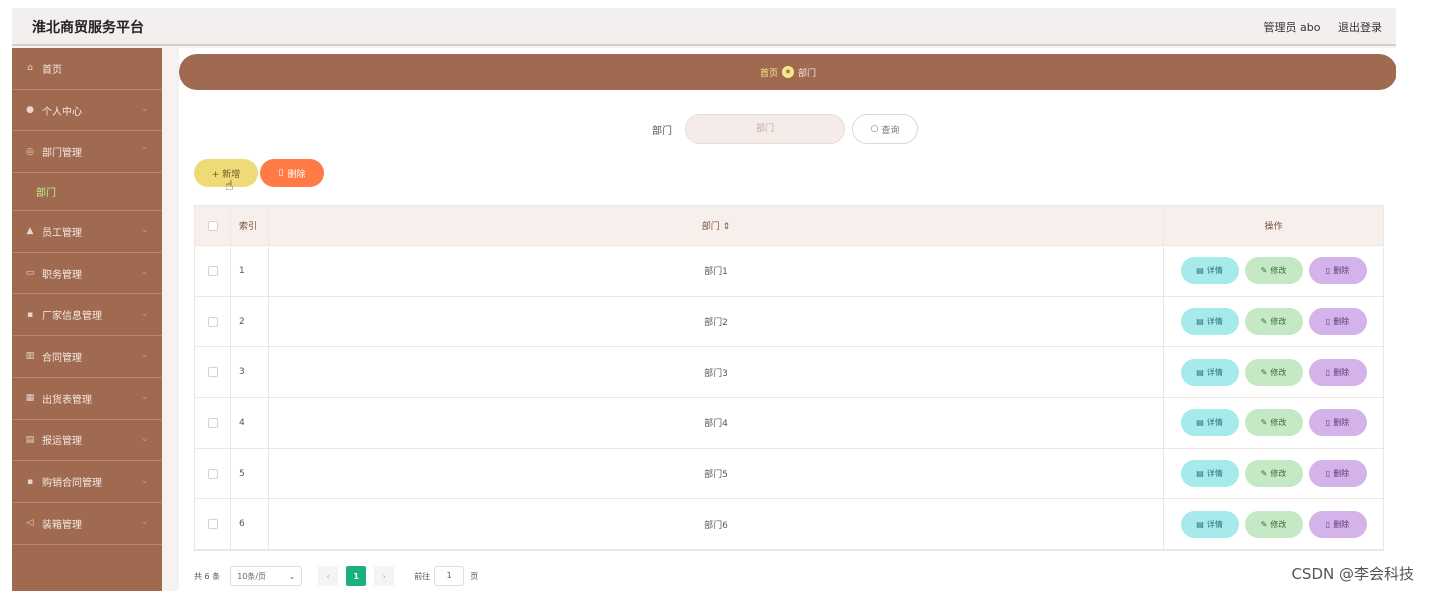 The width and height of the screenshot is (1430, 591). Describe the element at coordinates (789, 525) in the screenshot. I see `table-row: 6 部门6 ▤ 详情 ✎ 修改 ▯ 删除` at that location.